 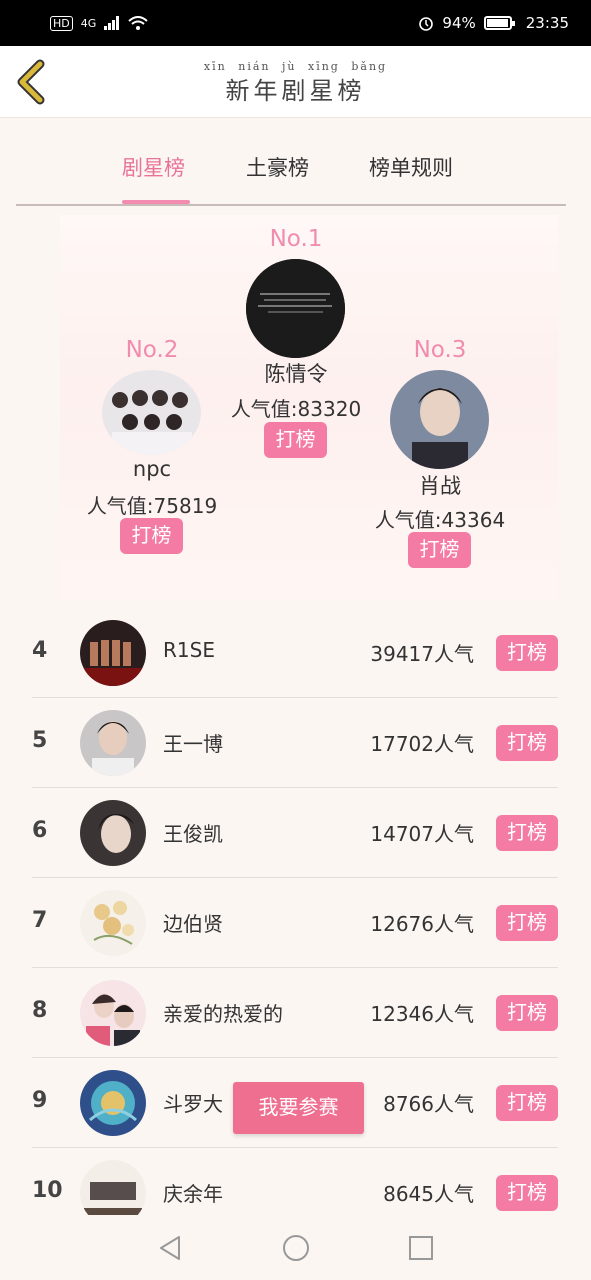 I want to click on item-popularity: 12676人气, so click(x=422, y=924).